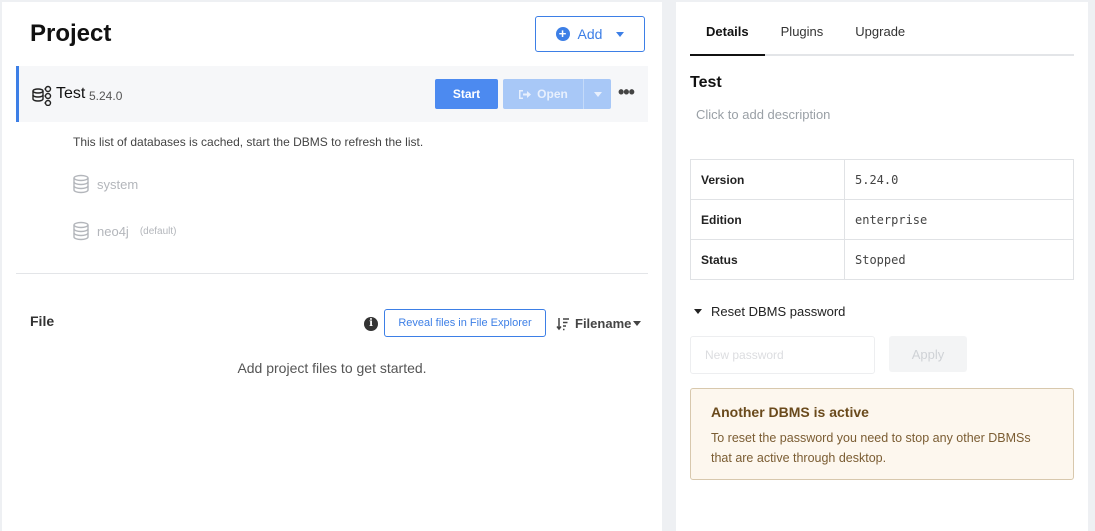 Image resolution: width=1095 pixels, height=531 pixels. I want to click on dbms-version: 5.24.0, so click(106, 96).